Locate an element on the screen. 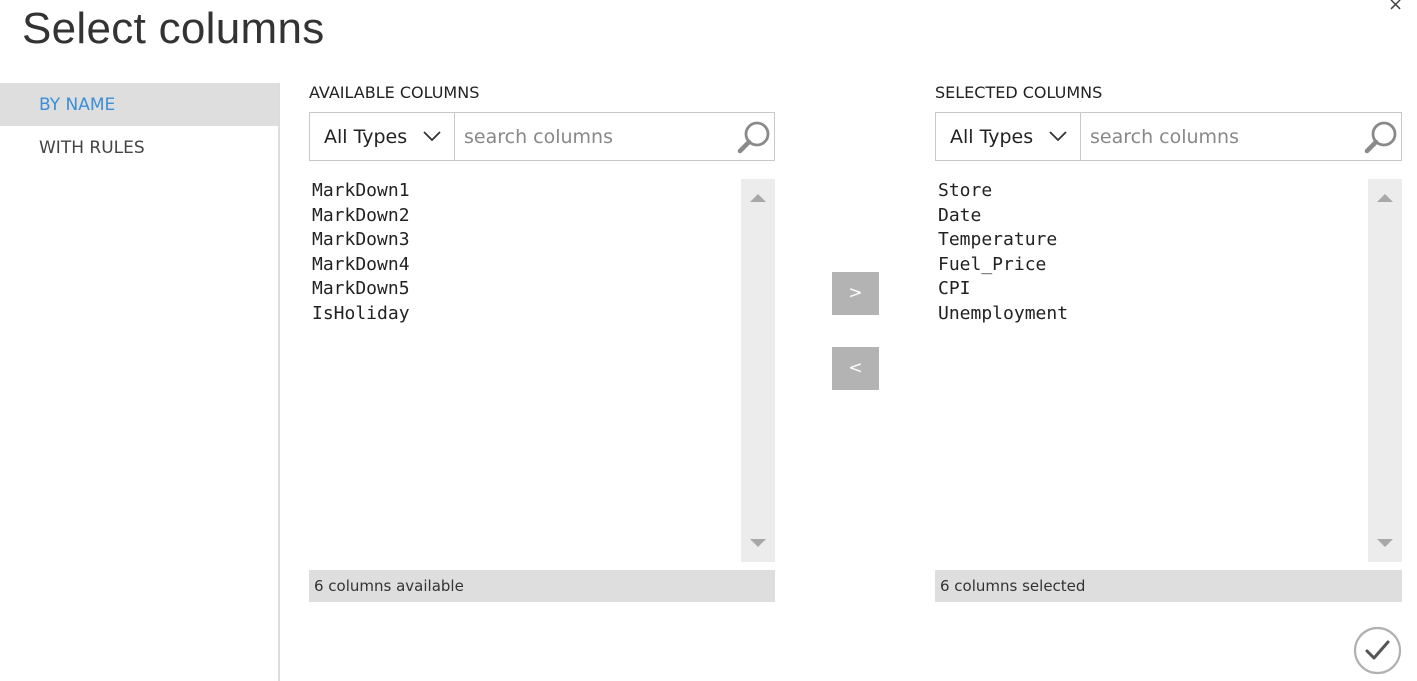 The width and height of the screenshot is (1417, 681). dialog-title: Select columns is located at coordinates (173, 28).